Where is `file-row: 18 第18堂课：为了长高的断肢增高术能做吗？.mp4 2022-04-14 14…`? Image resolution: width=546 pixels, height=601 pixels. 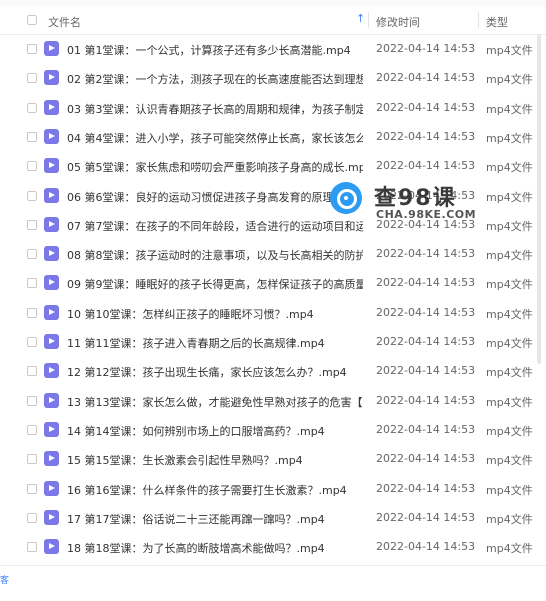 file-row: 18 第18堂课：为了长高的断肢增高术能做吗？.mp4 2022-04-14 14… is located at coordinates (273, 546).